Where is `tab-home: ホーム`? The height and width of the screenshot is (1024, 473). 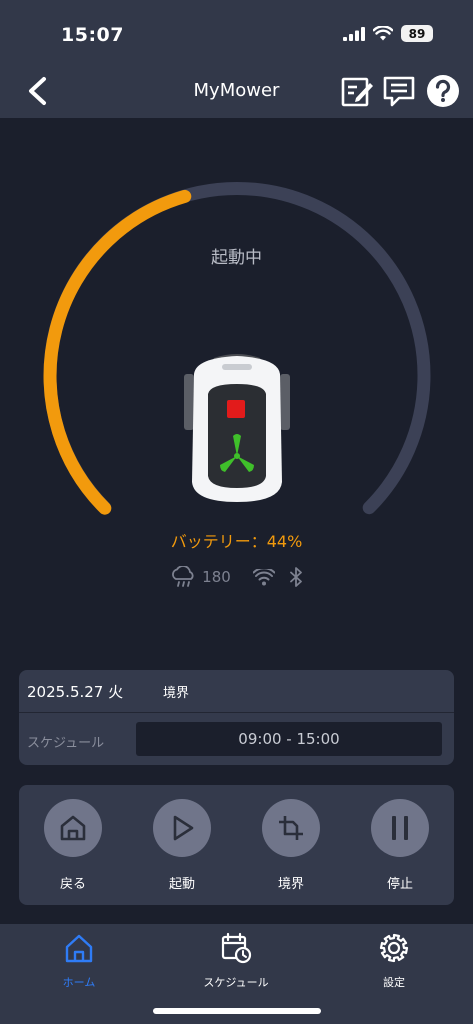 tab-home: ホーム is located at coordinates (79, 961).